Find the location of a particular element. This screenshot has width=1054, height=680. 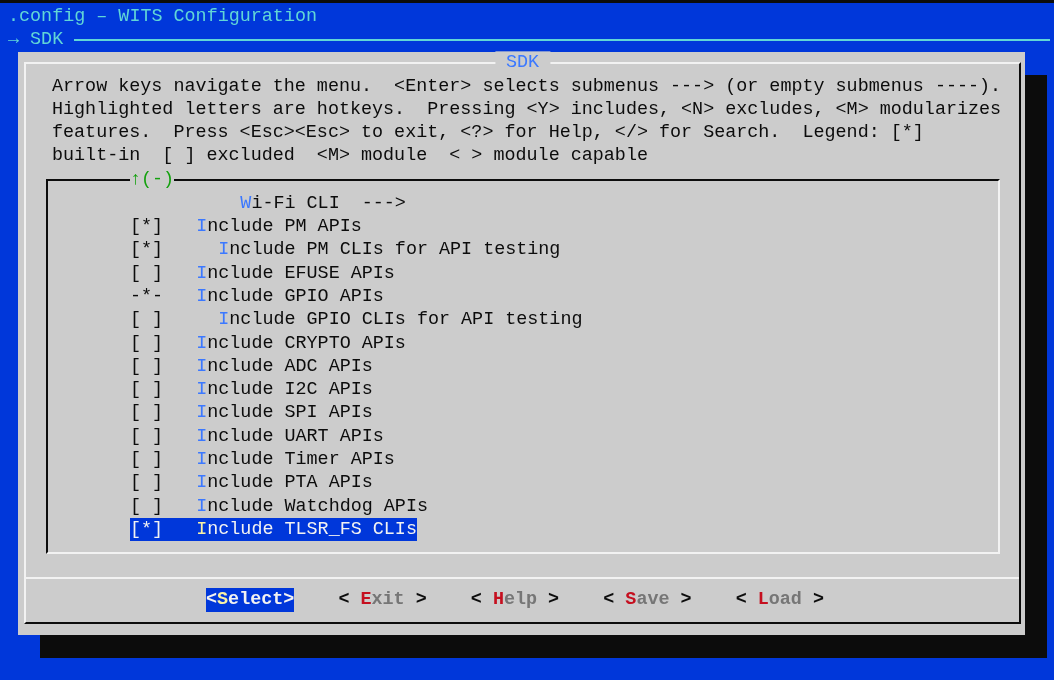

menu-item: [ ] Include EFUSE APIs is located at coordinates (262, 273).